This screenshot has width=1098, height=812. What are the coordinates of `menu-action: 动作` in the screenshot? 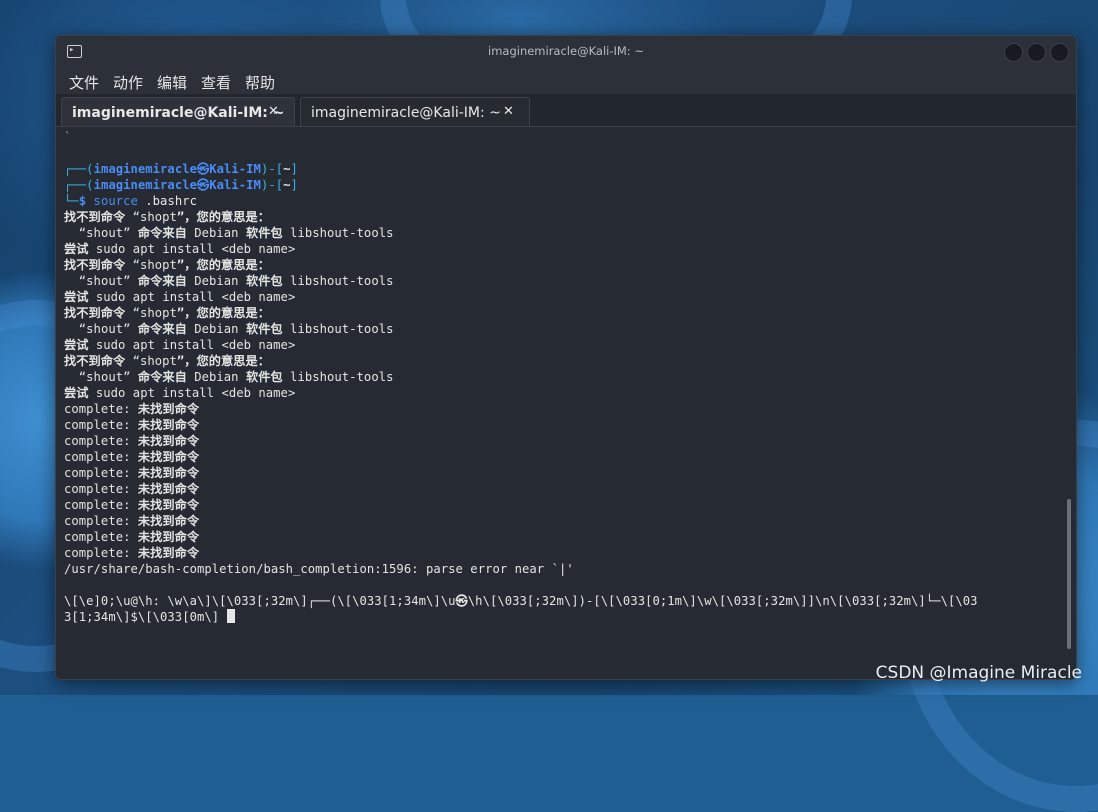 It's located at (128, 82).